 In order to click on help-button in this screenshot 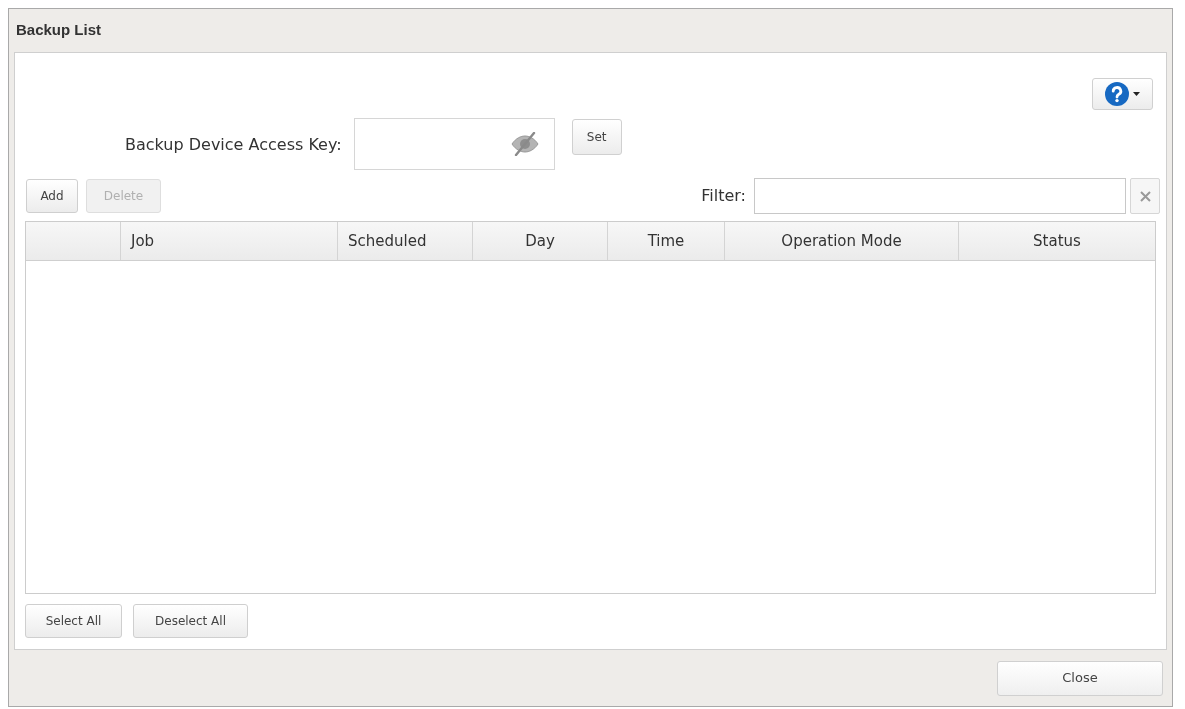, I will do `click(1122, 94)`.